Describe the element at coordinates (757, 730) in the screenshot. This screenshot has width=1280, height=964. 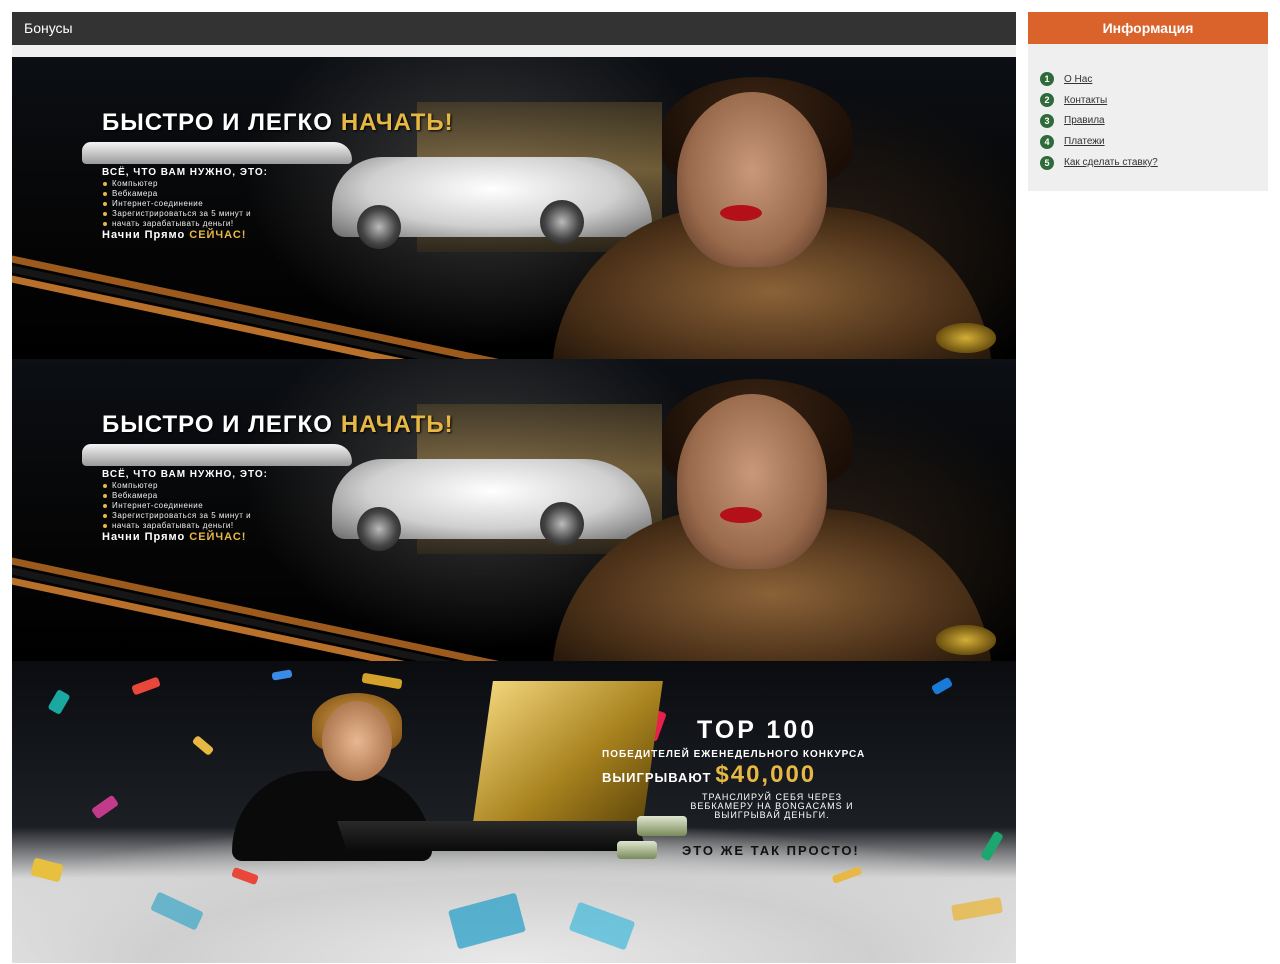
I see `banner-top-title: TOP 100` at that location.